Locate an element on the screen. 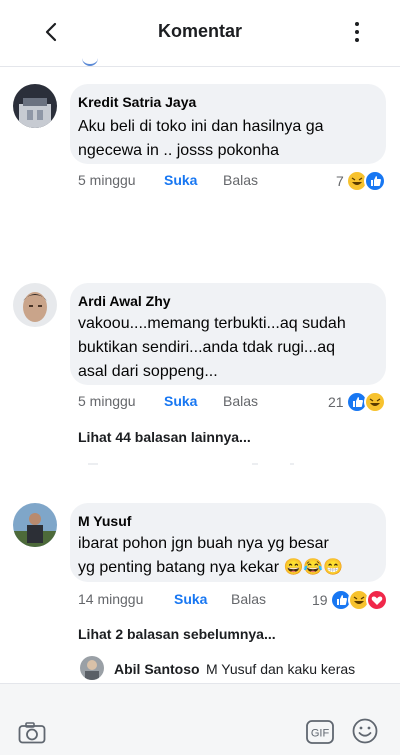  page-title: Komentar is located at coordinates (199, 31).